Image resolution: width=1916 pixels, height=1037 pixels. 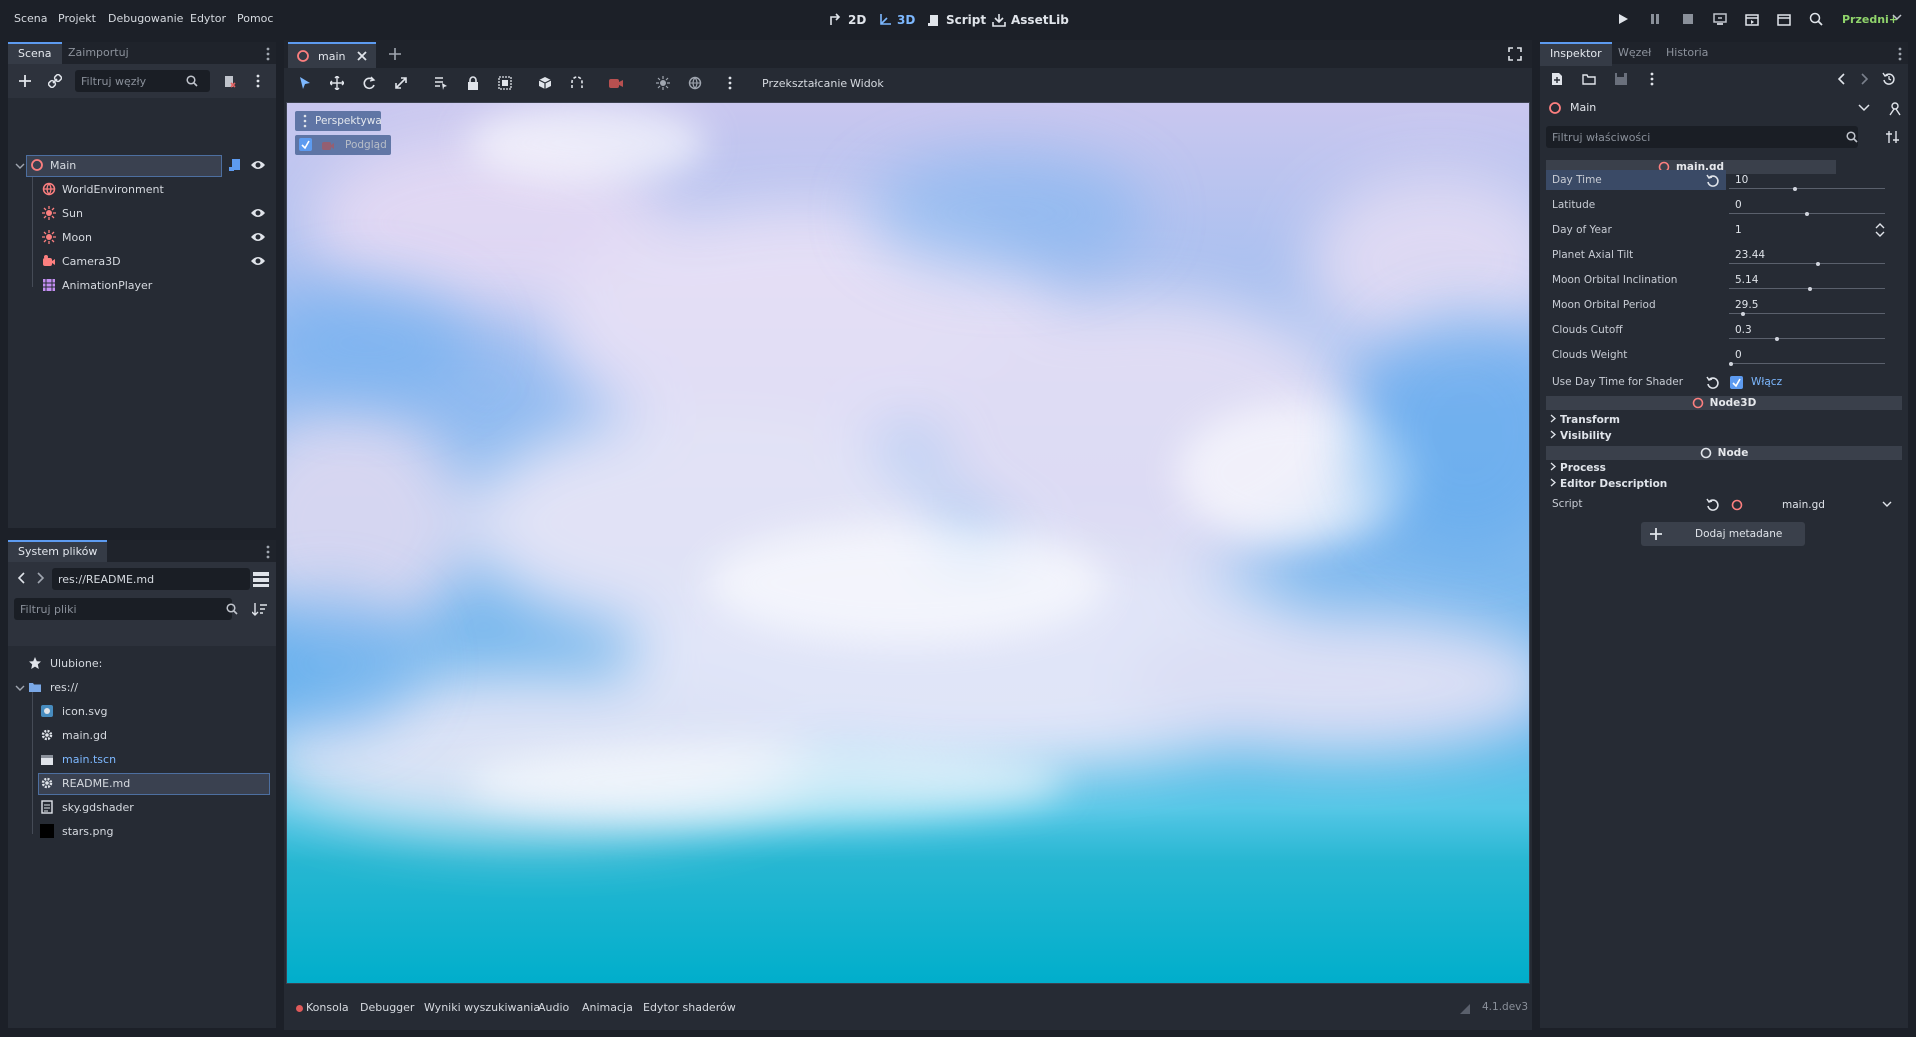 What do you see at coordinates (142, 262) in the screenshot?
I see `tree-row-camera3d: Camera3D` at bounding box center [142, 262].